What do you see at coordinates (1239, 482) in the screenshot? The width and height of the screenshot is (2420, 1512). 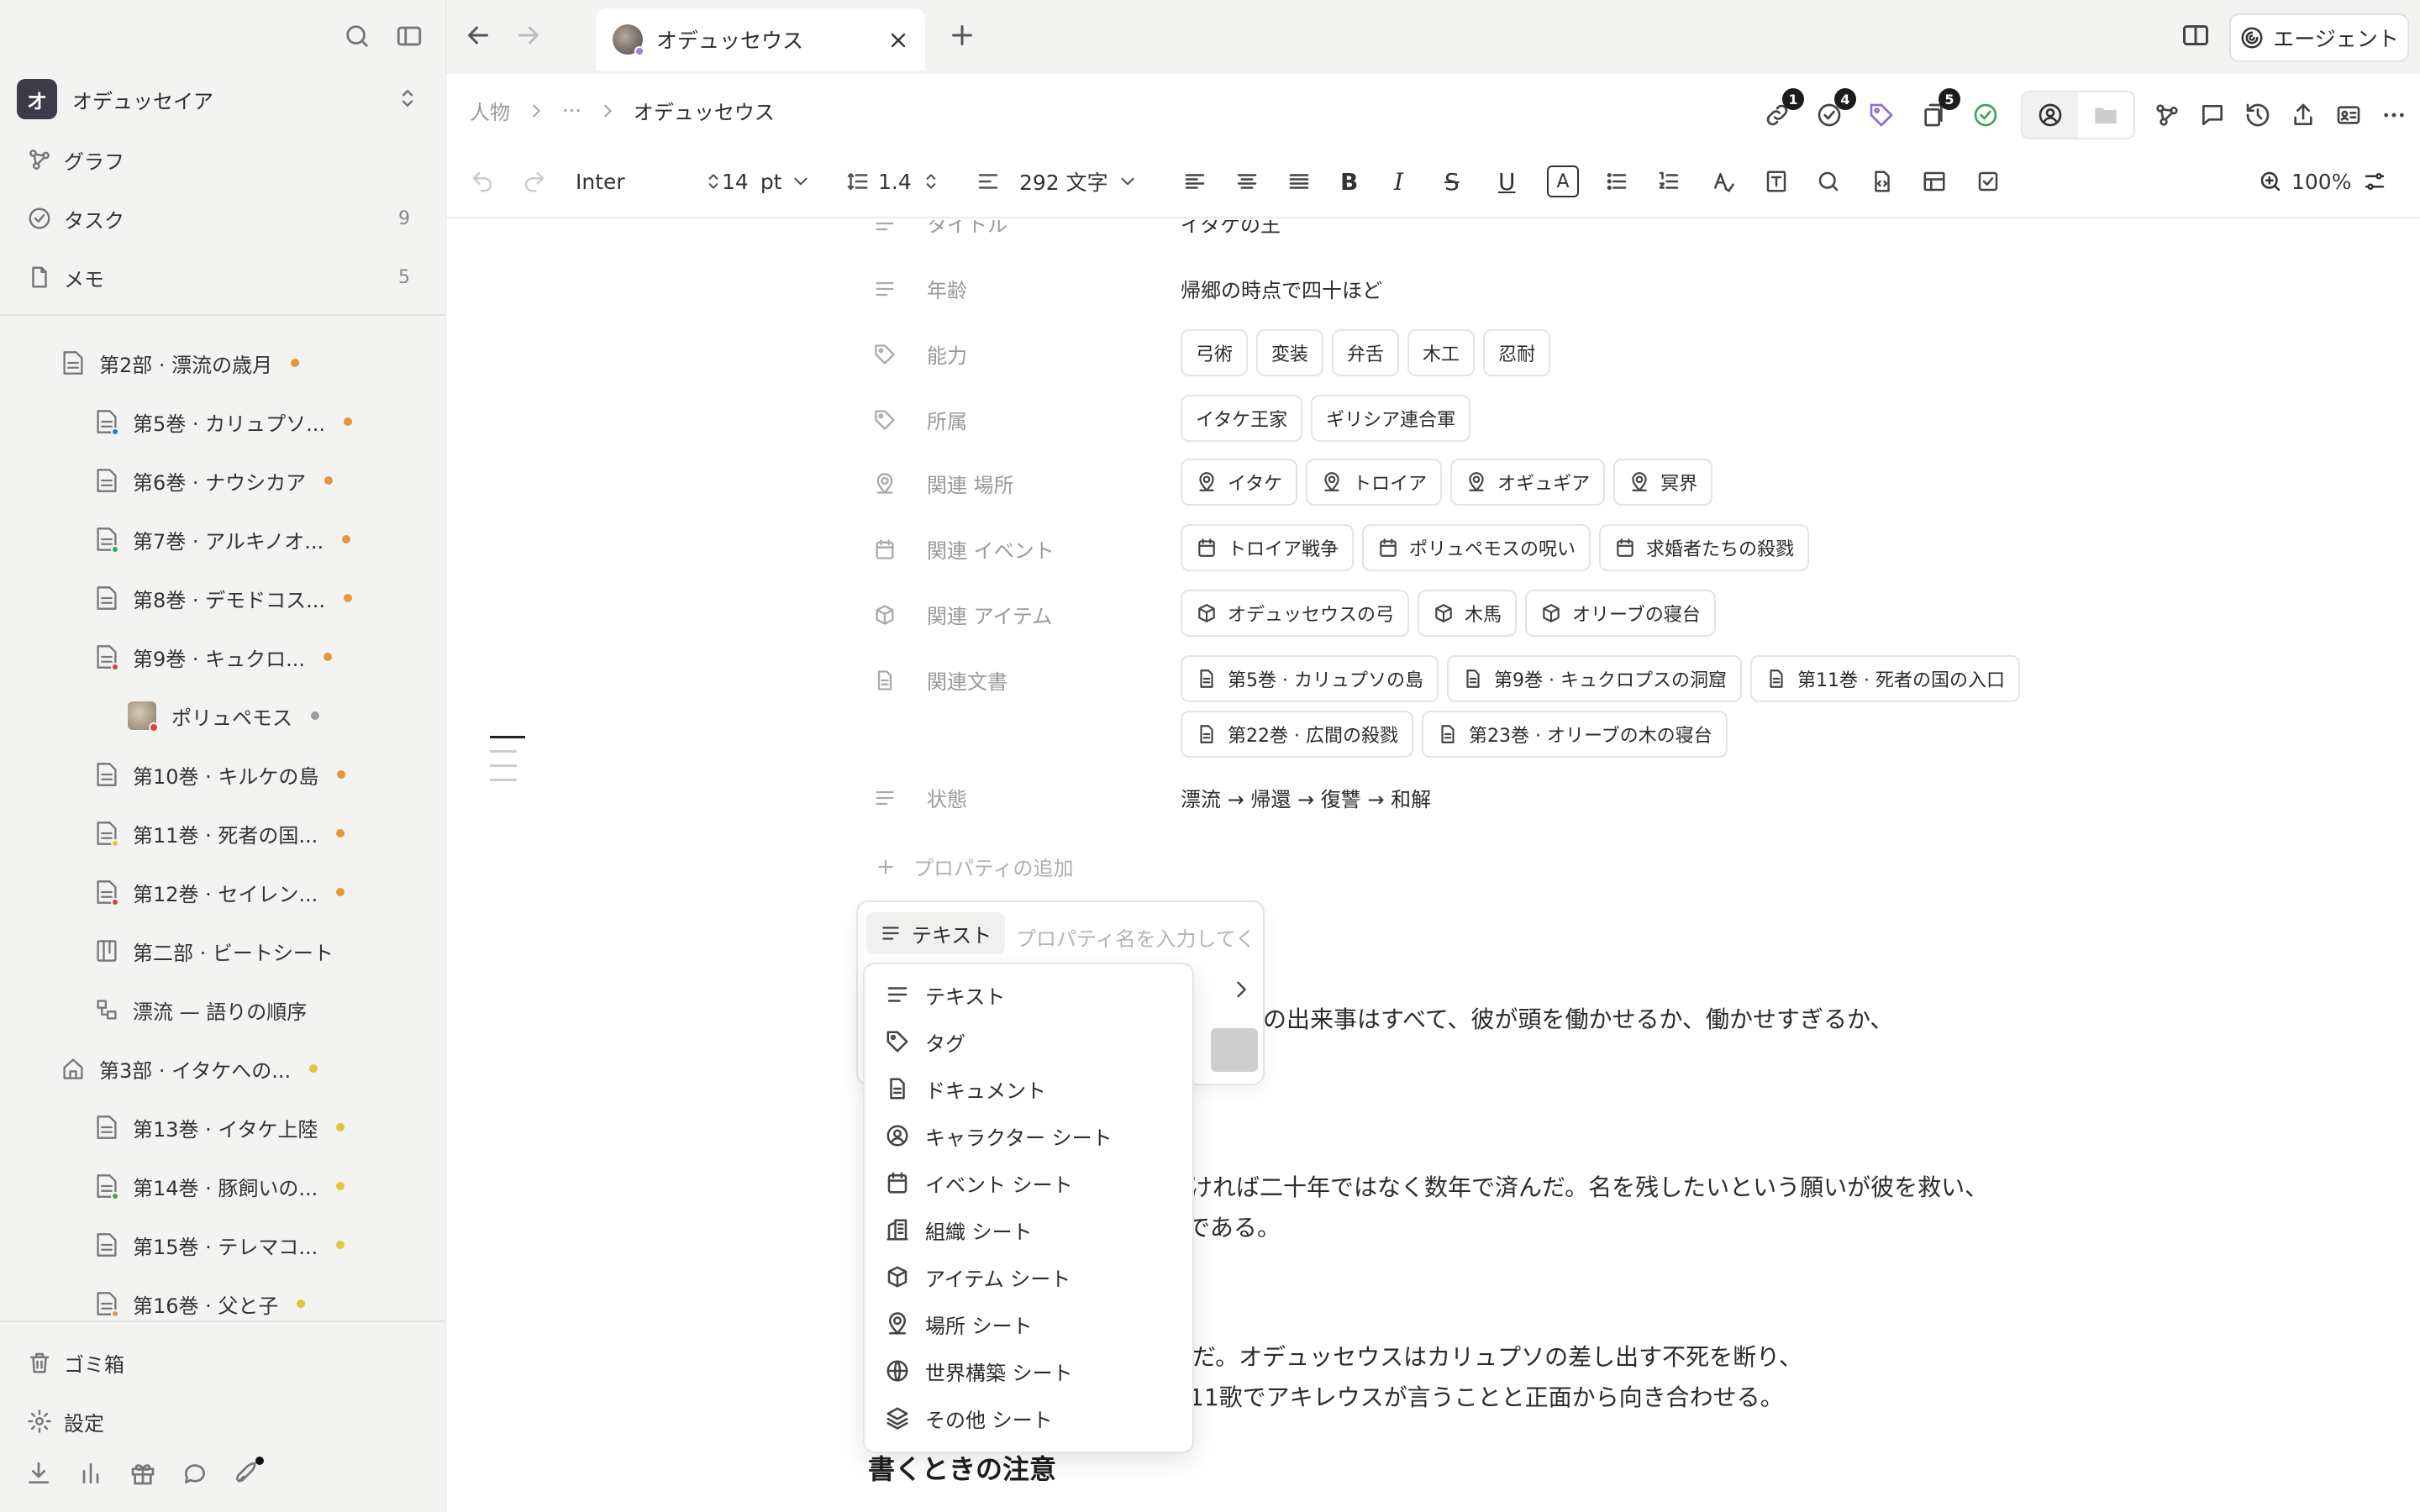 I see `place-chip: イタケ` at bounding box center [1239, 482].